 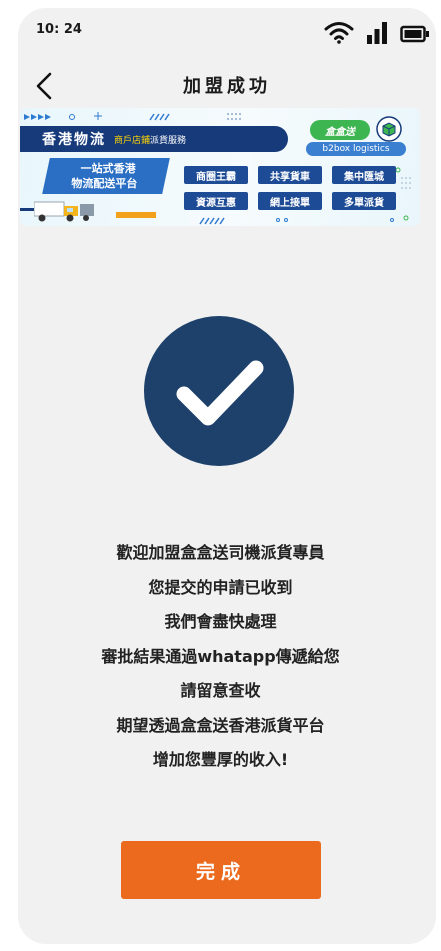 What do you see at coordinates (290, 188) in the screenshot?
I see `banner-tags: 商圈王霸 共享貨車 集中匯城 資源互惠 網上接單 多單派貨` at bounding box center [290, 188].